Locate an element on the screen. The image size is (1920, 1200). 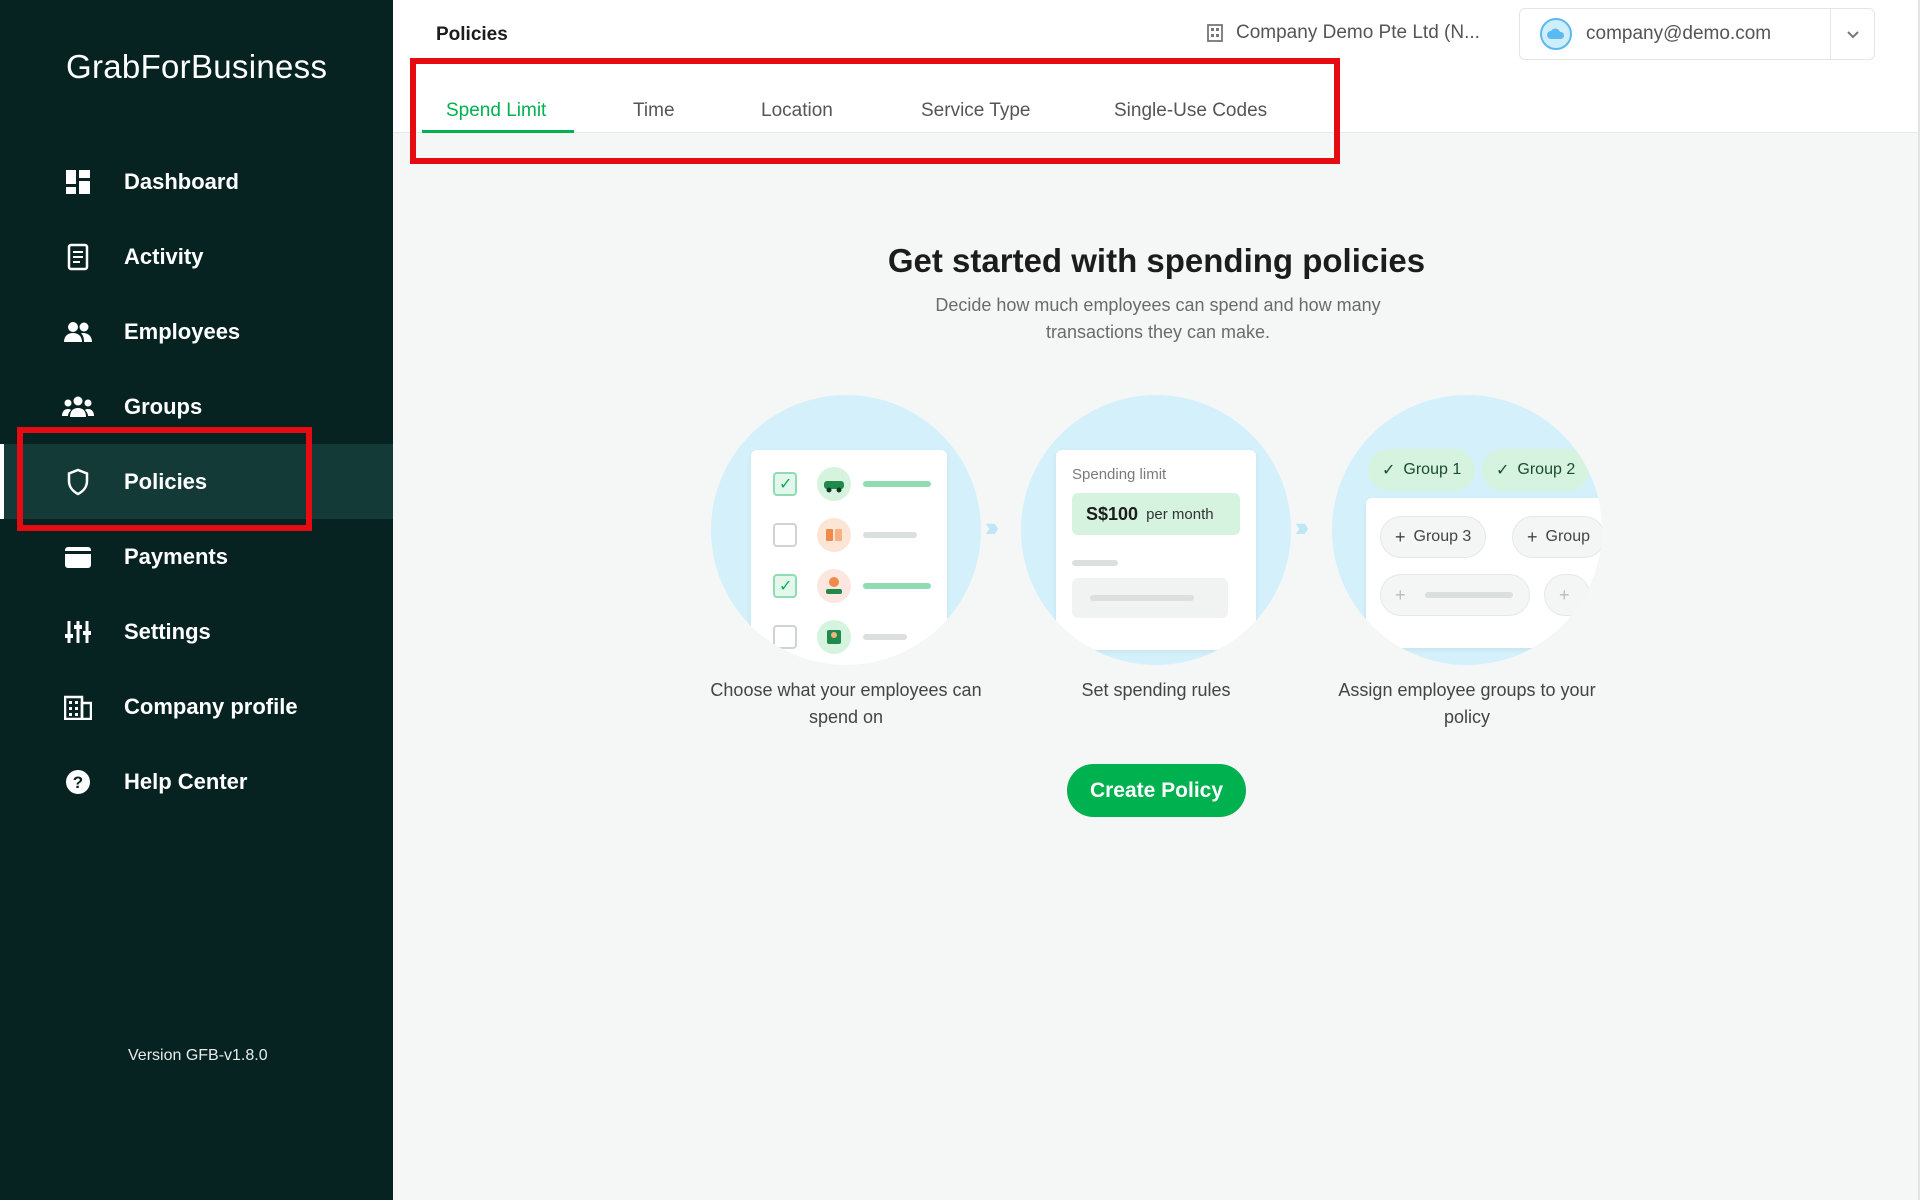
sidebar-item-payments: Payments is located at coordinates (196, 556).